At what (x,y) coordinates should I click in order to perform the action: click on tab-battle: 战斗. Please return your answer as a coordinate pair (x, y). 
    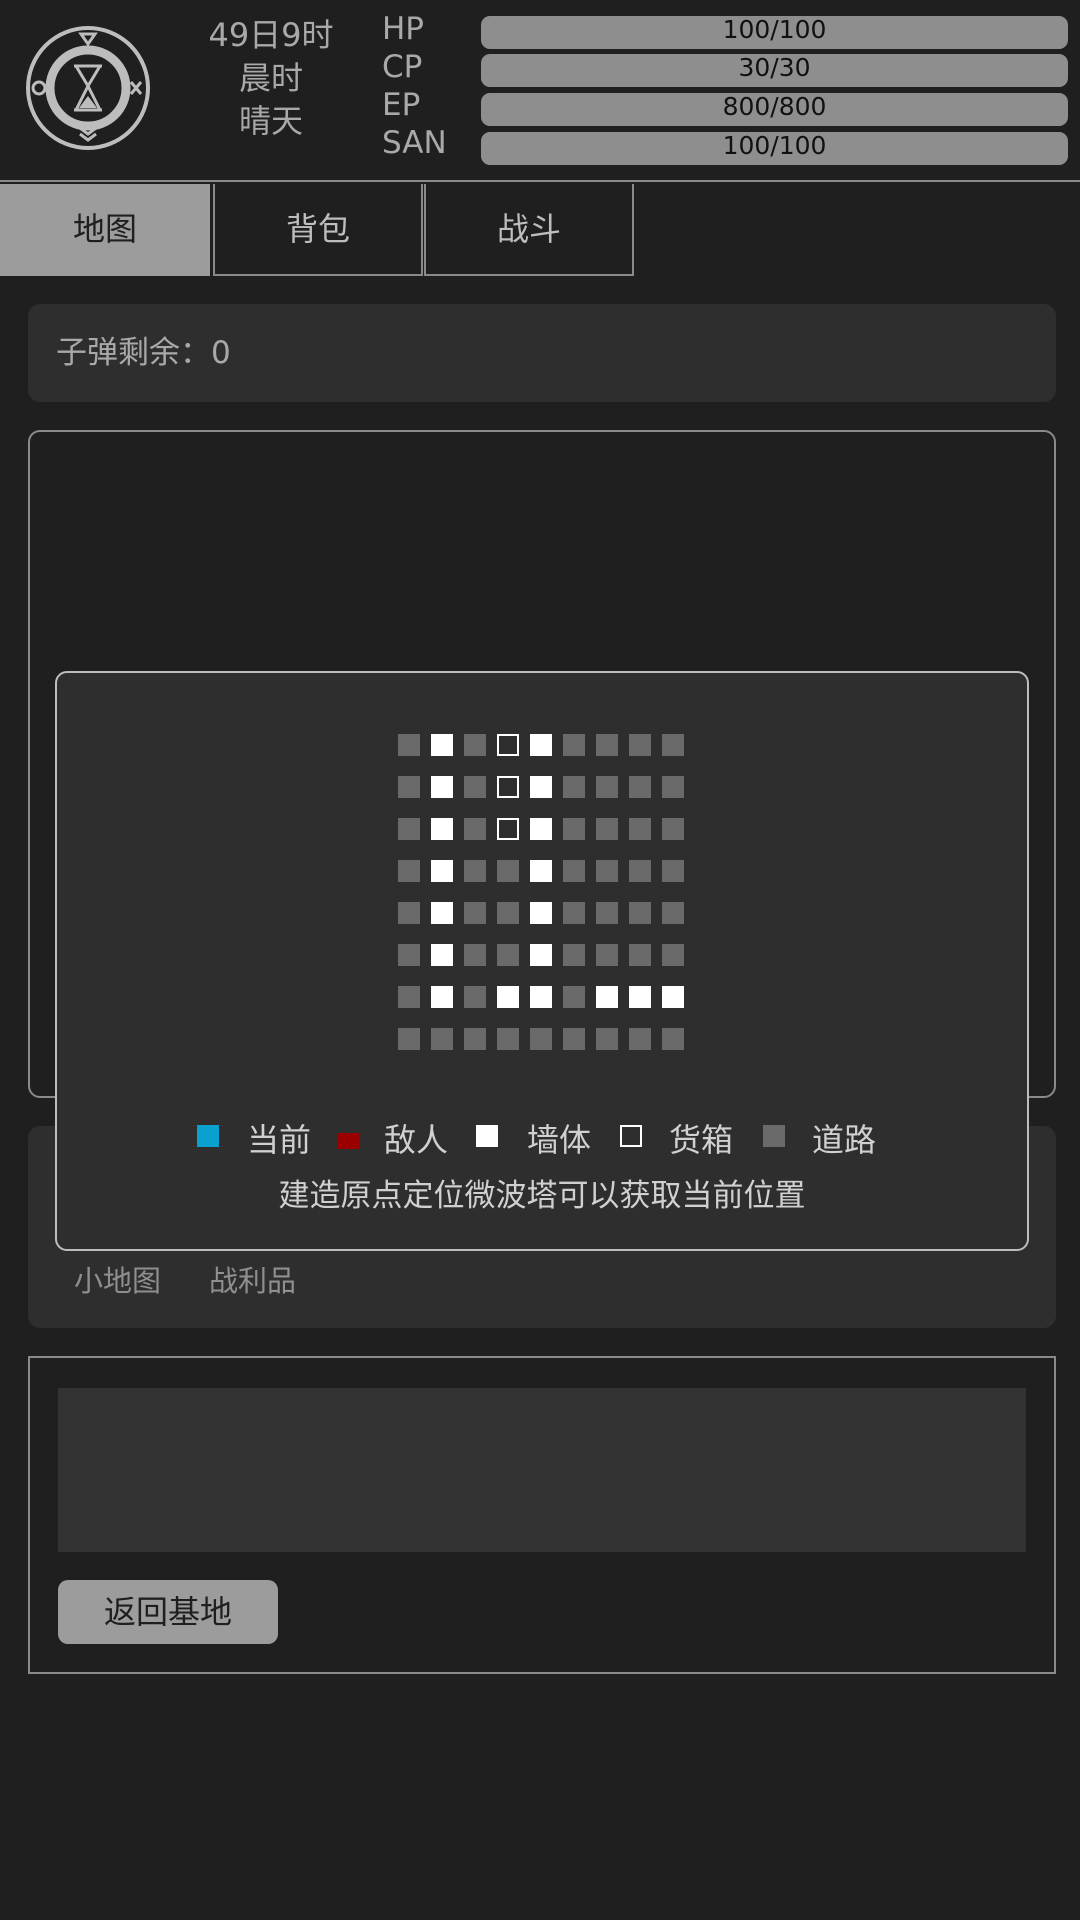
    Looking at the image, I should click on (529, 230).